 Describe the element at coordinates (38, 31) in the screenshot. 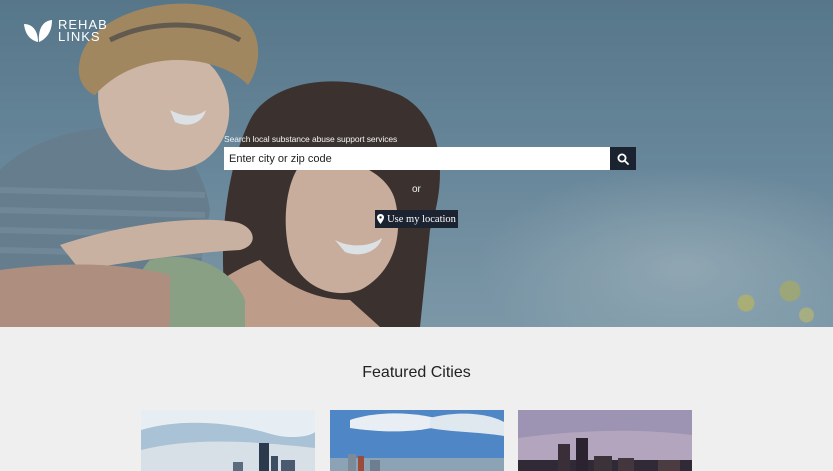

I see `leaf-logo-icon` at that location.